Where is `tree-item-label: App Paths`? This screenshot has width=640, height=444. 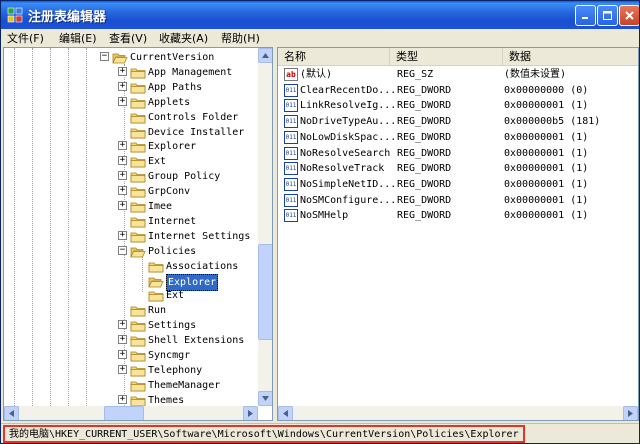 tree-item-label: App Paths is located at coordinates (175, 87).